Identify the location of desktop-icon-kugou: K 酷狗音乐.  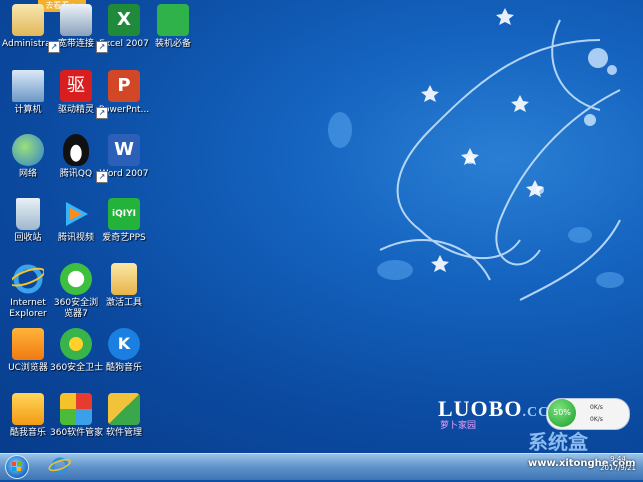
(124, 351).